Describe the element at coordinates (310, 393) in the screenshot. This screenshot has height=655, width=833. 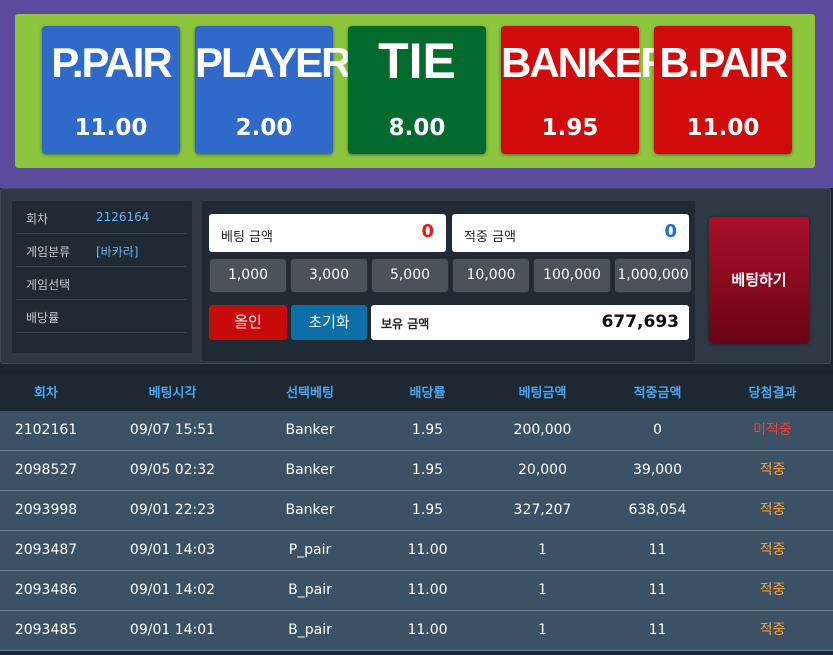
I see `column-header: 선택베팅` at that location.